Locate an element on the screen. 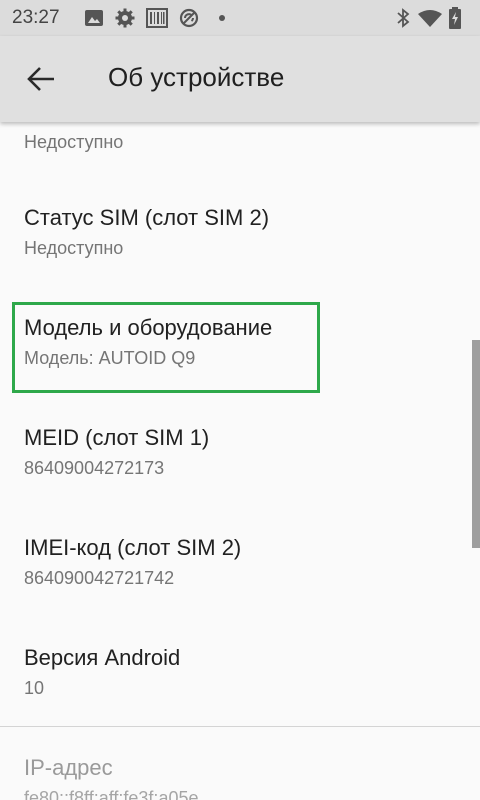 This screenshot has width=480, height=800. wifi-icon is located at coordinates (430, 18).